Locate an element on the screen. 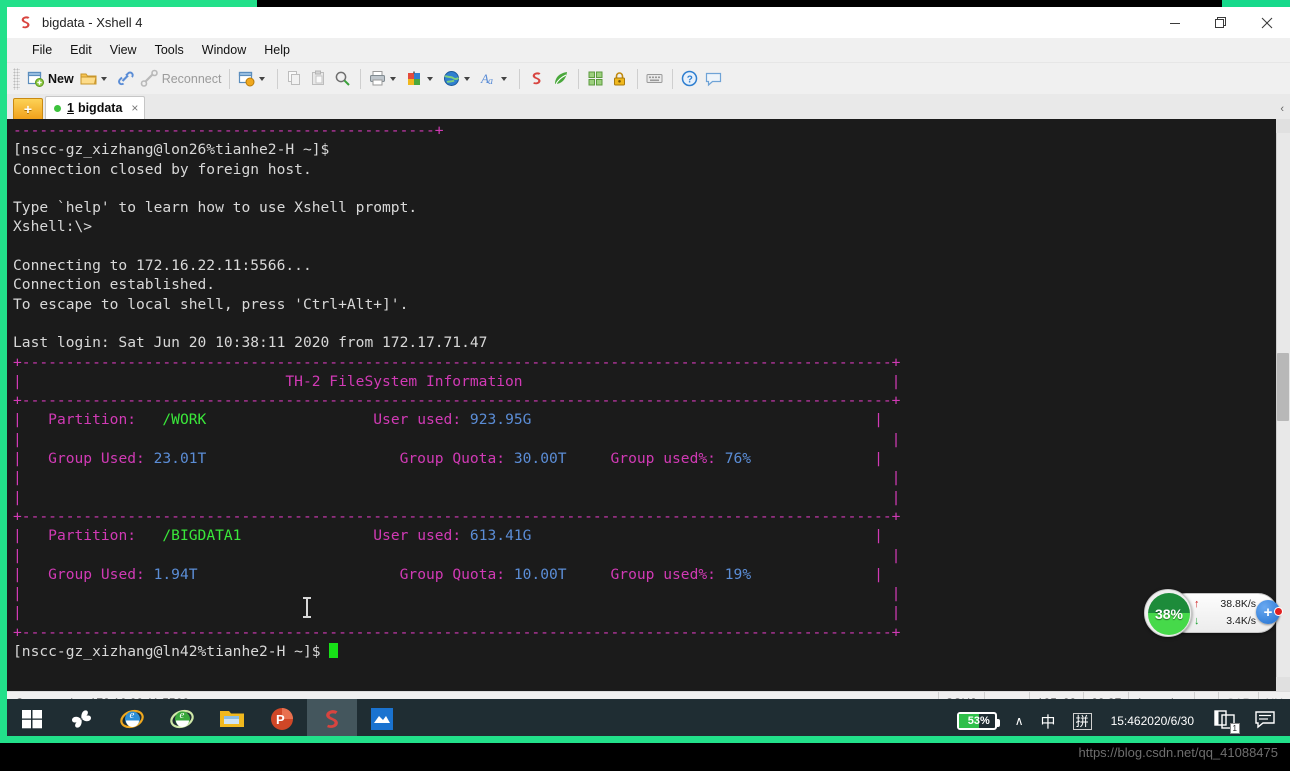 This screenshot has width=1290, height=771. terminal-line: Xshell:\> is located at coordinates (644, 226).